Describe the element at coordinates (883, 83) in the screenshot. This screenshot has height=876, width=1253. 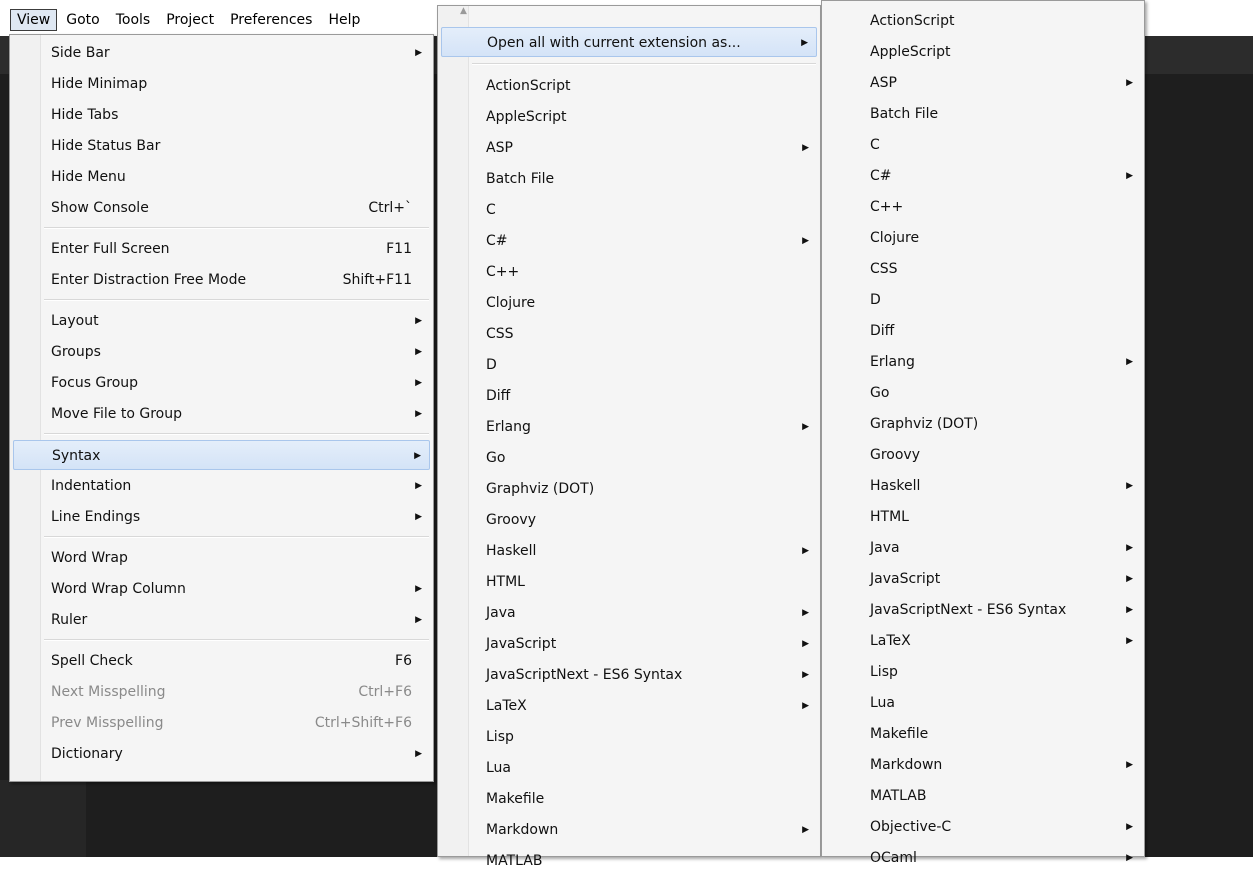
I see `menu-item-label: ASP` at that location.